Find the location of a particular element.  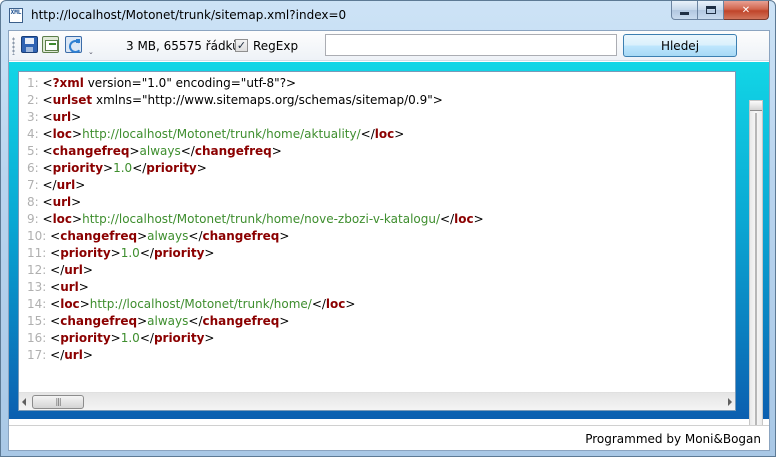

code-line: 10: <changefreq>always</changefreq> is located at coordinates (377, 236).